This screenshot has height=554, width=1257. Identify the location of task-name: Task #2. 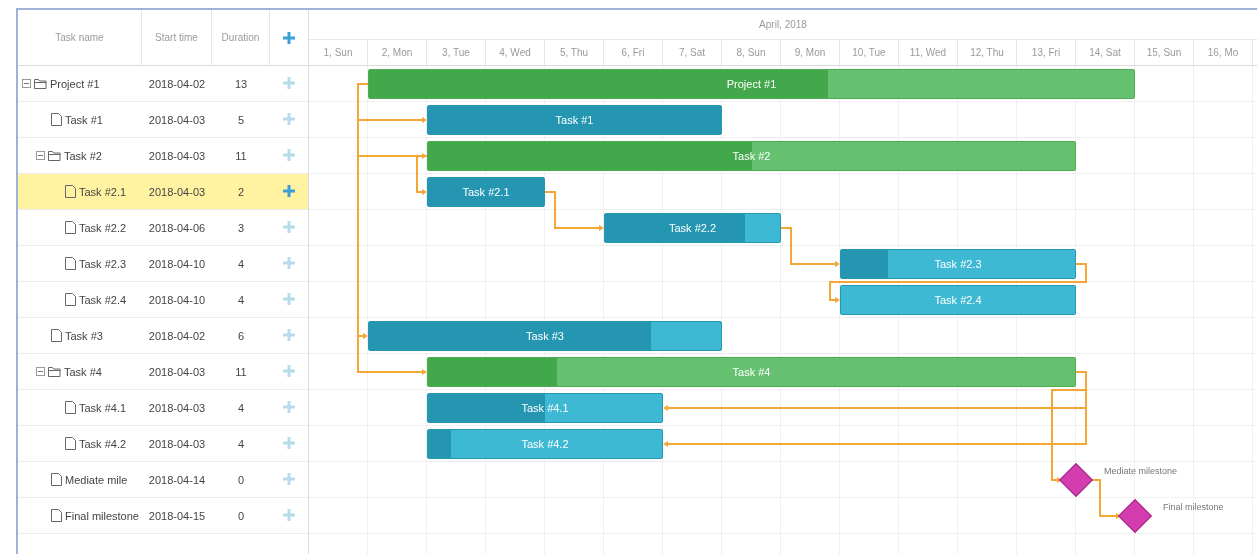
(83, 155).